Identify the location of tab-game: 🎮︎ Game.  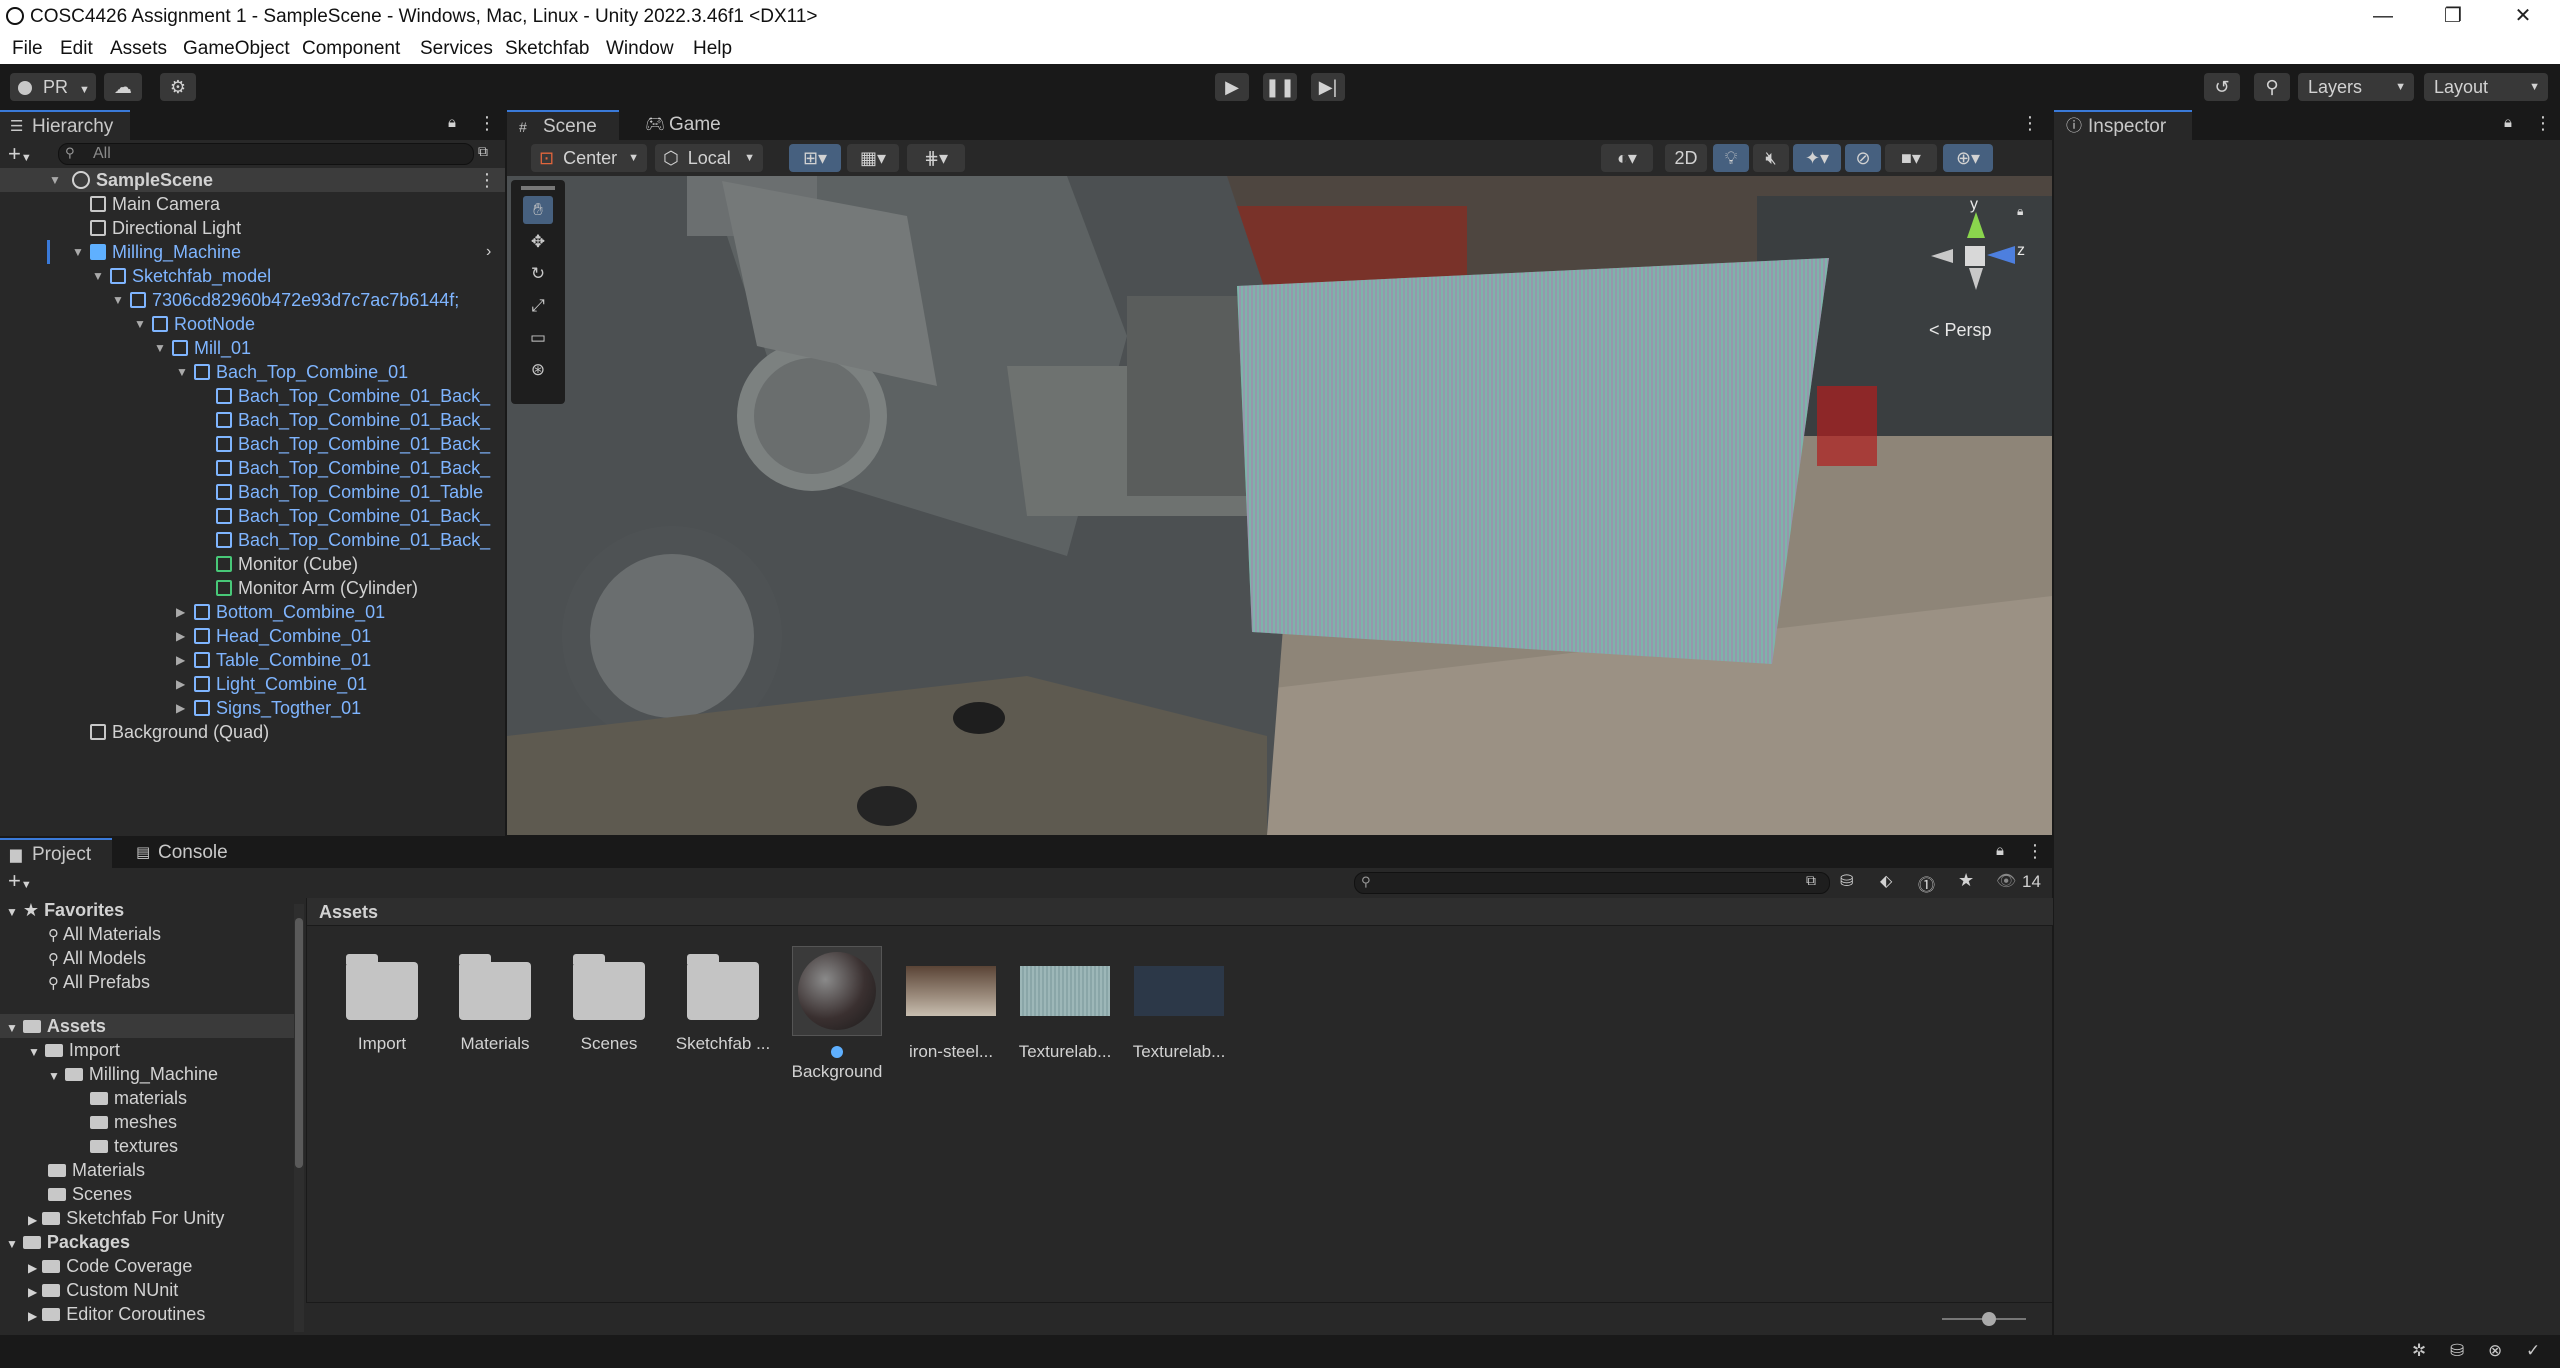
(685, 125).